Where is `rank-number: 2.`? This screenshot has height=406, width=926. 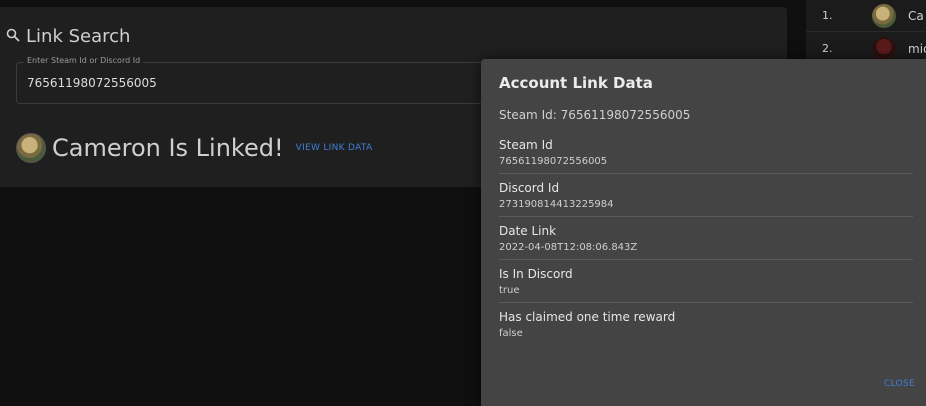
rank-number: 2. is located at coordinates (827, 48).